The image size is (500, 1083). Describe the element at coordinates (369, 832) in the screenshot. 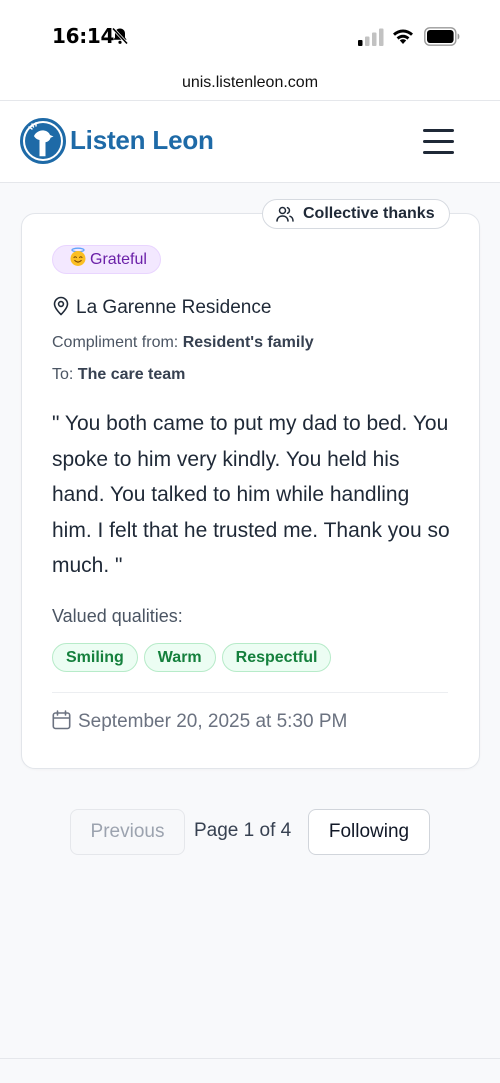

I see `next-page-button: Following` at that location.